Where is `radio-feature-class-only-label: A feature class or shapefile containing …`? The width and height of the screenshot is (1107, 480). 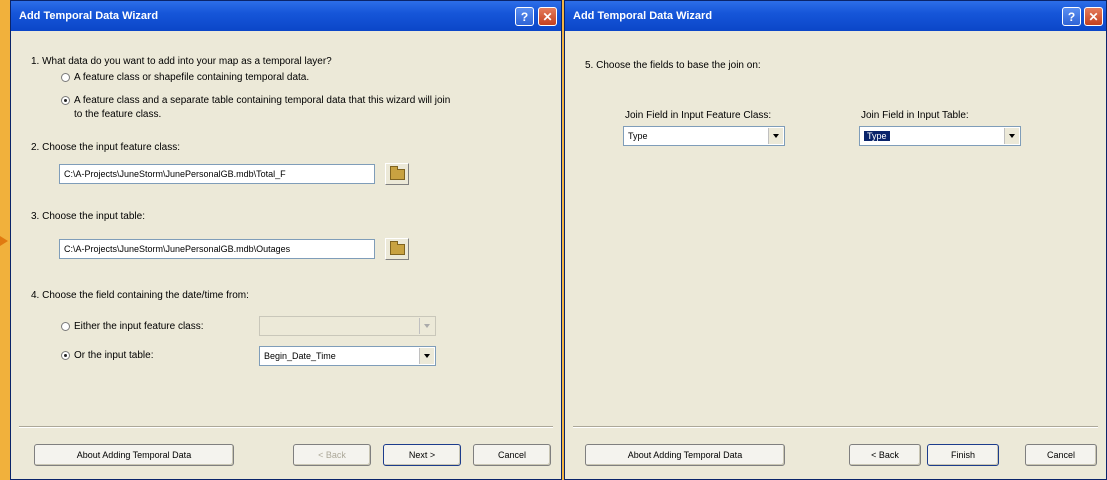 radio-feature-class-only-label: A feature class or shapefile containing … is located at coordinates (192, 77).